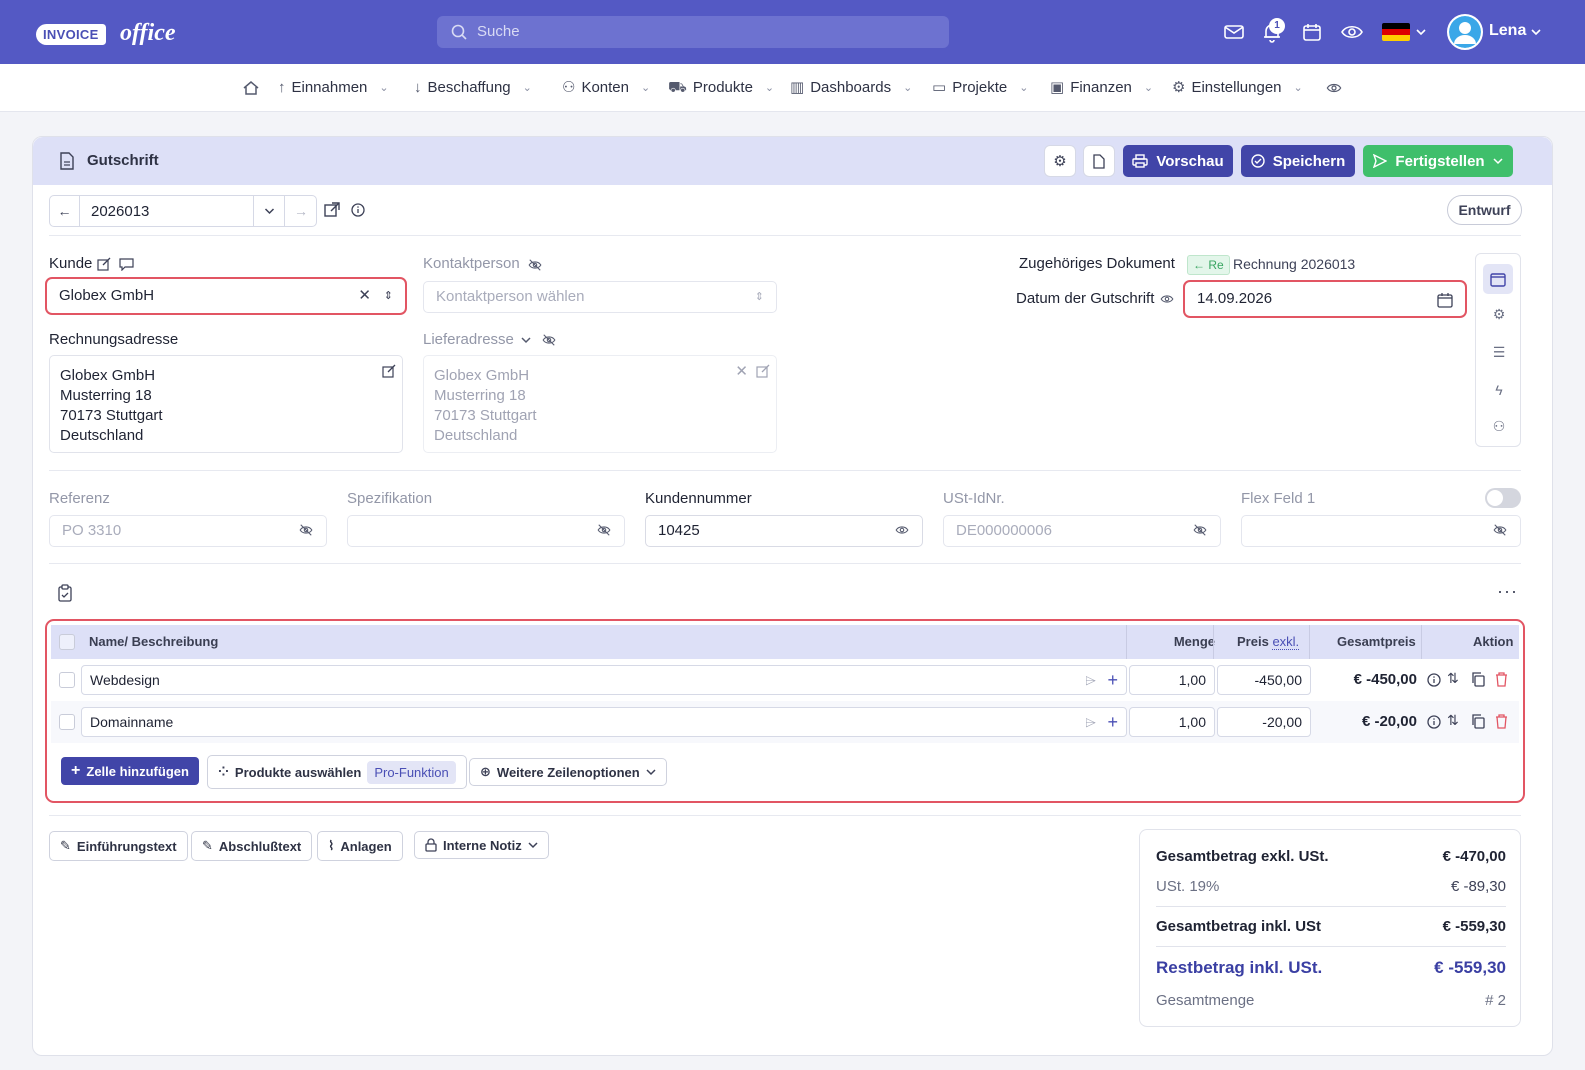 The width and height of the screenshot is (1585, 1070). Describe the element at coordinates (251, 88) in the screenshot. I see `home-icon` at that location.